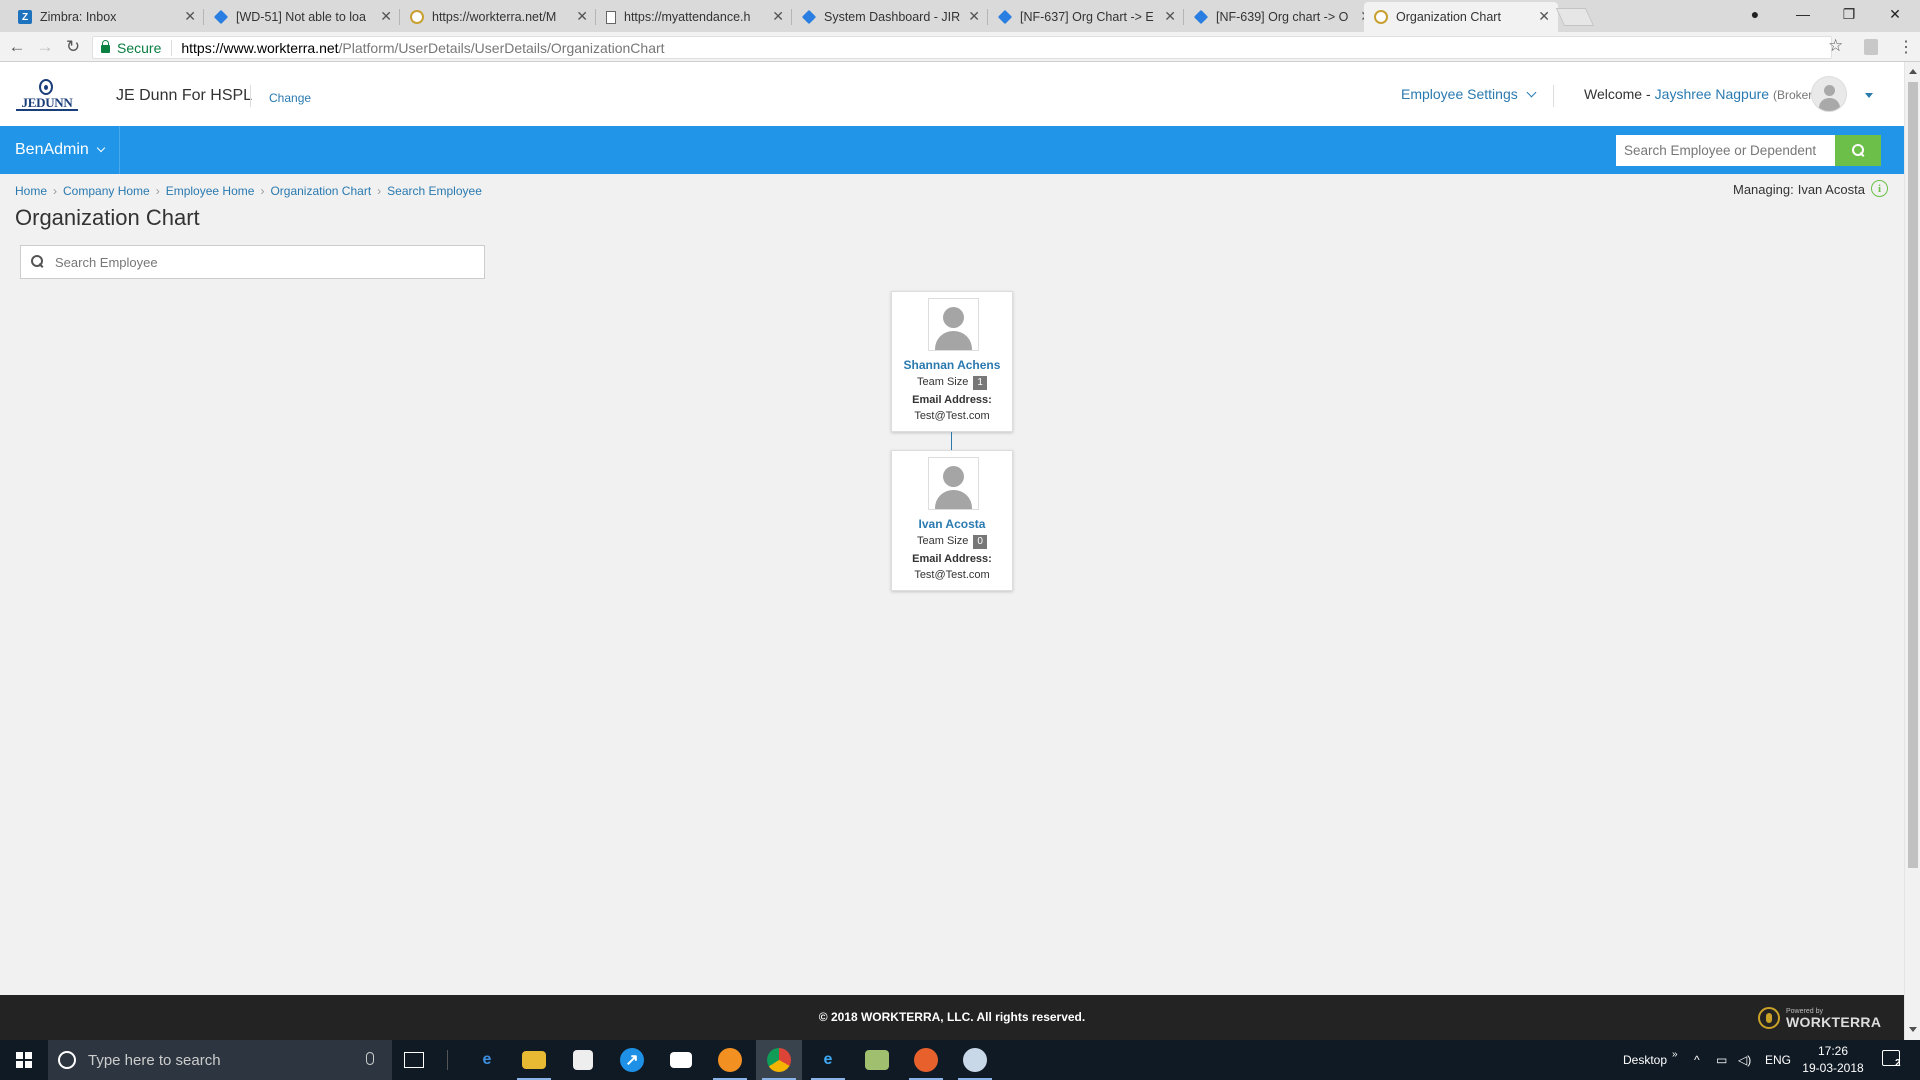 The image size is (1920, 1080). Describe the element at coordinates (1531, 92) in the screenshot. I see `chevron-down-icon` at that location.